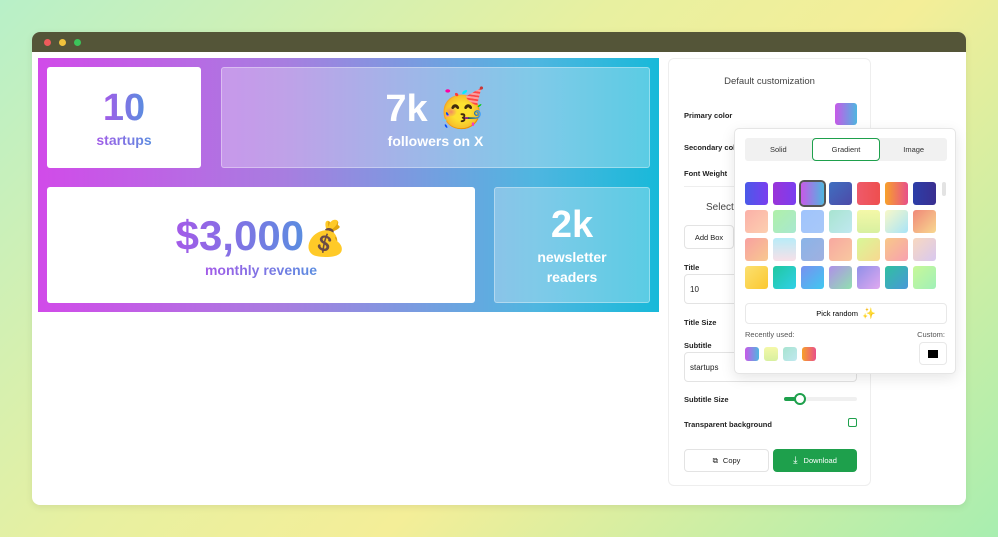 This screenshot has height=537, width=998. What do you see at coordinates (778, 149) in the screenshot?
I see `tab-solid: Solid` at bounding box center [778, 149].